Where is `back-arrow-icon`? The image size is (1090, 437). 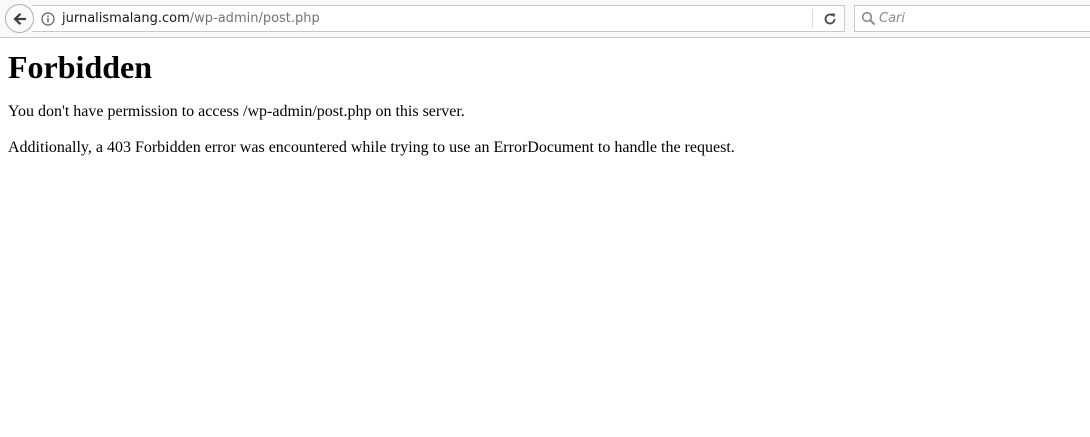 back-arrow-icon is located at coordinates (19, 18).